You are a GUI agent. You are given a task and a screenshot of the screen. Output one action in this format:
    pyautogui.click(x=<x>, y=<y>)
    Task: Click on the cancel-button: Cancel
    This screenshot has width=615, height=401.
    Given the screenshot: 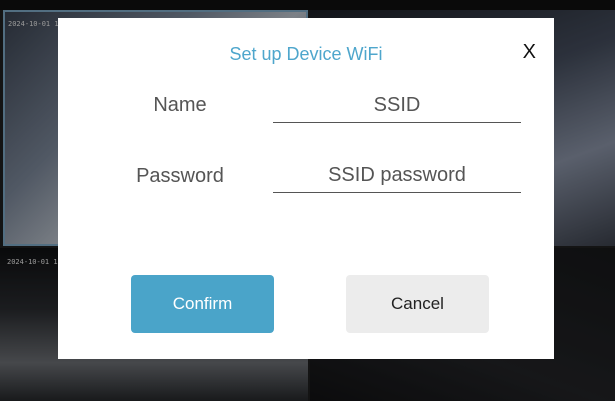 What is the action you would take?
    pyautogui.click(x=417, y=304)
    